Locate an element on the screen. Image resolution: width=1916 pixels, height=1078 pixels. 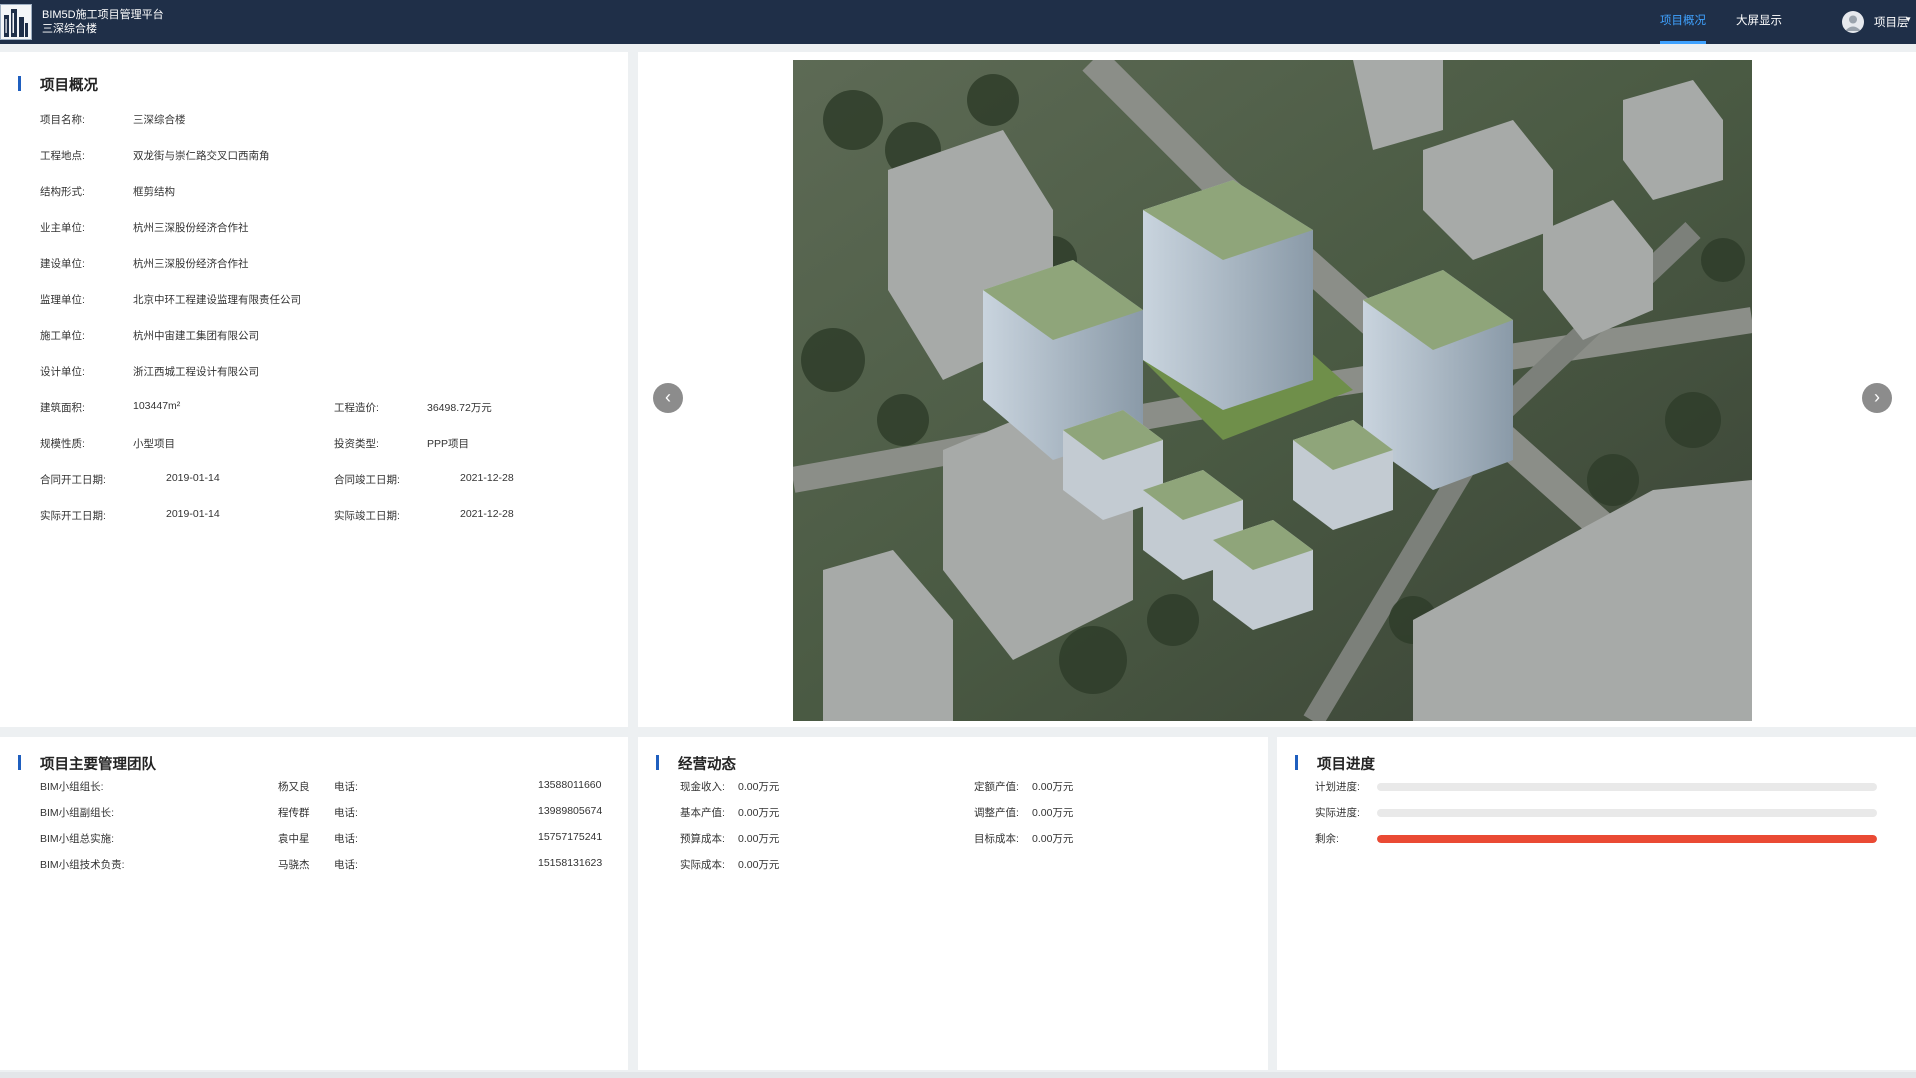
progress-label: 计划进度: is located at coordinates (1337, 787).